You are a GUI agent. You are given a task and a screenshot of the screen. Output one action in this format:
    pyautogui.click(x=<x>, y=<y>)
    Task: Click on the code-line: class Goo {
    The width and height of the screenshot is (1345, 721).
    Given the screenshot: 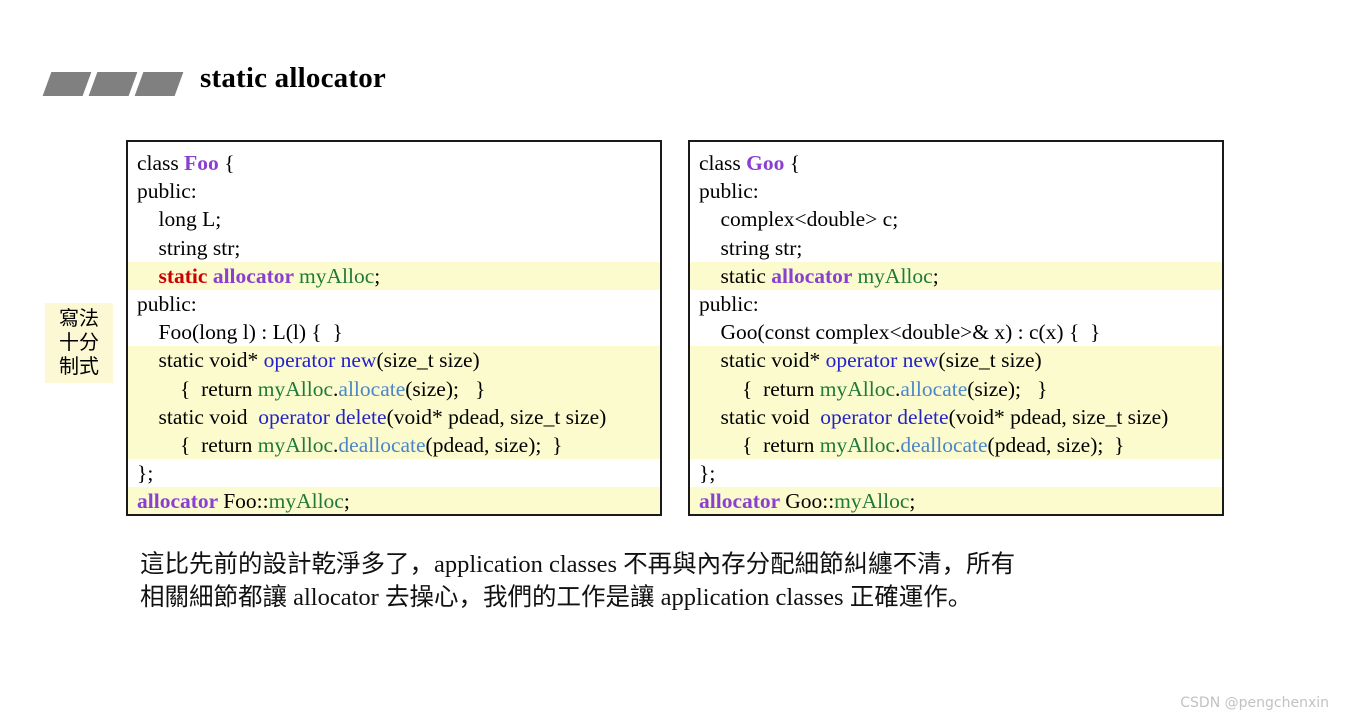 What is the action you would take?
    pyautogui.click(x=956, y=163)
    